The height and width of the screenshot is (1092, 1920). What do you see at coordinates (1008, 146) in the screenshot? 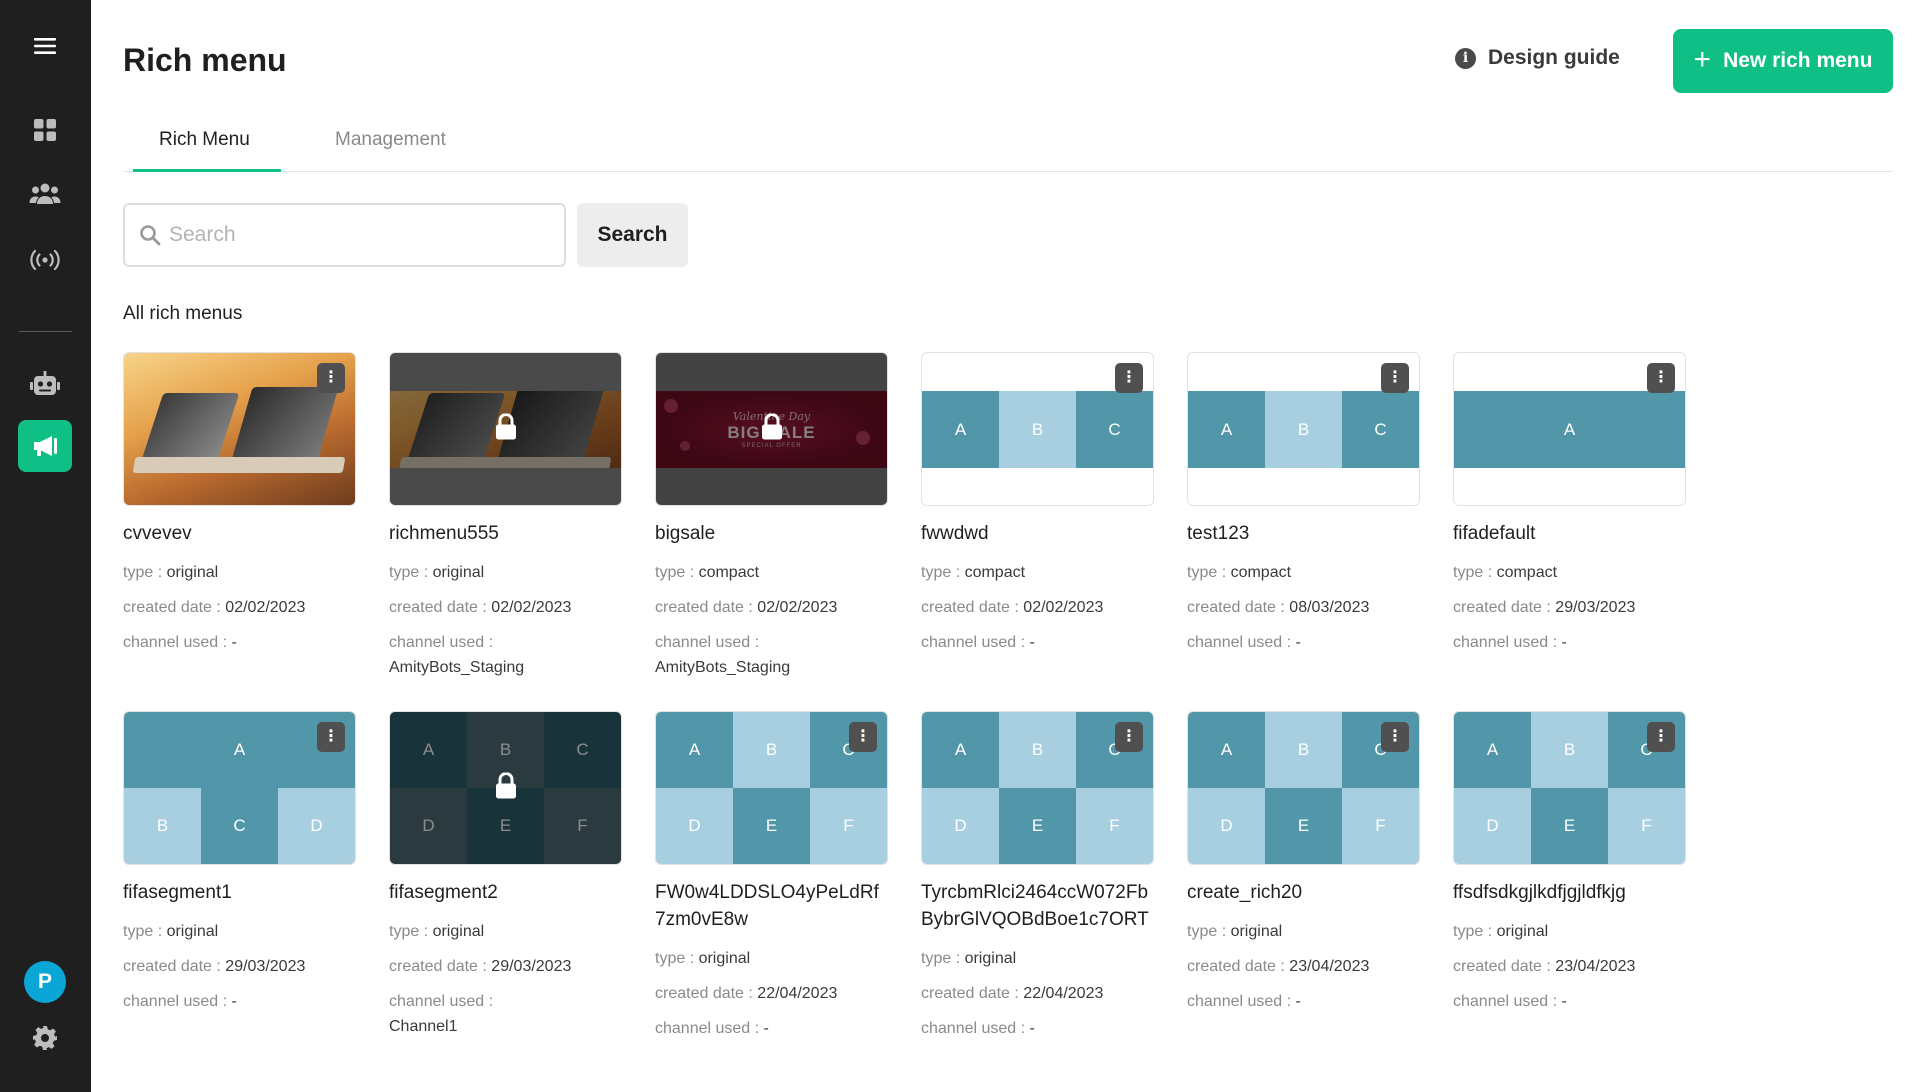
I see `tab-bar: Rich Menu Management` at bounding box center [1008, 146].